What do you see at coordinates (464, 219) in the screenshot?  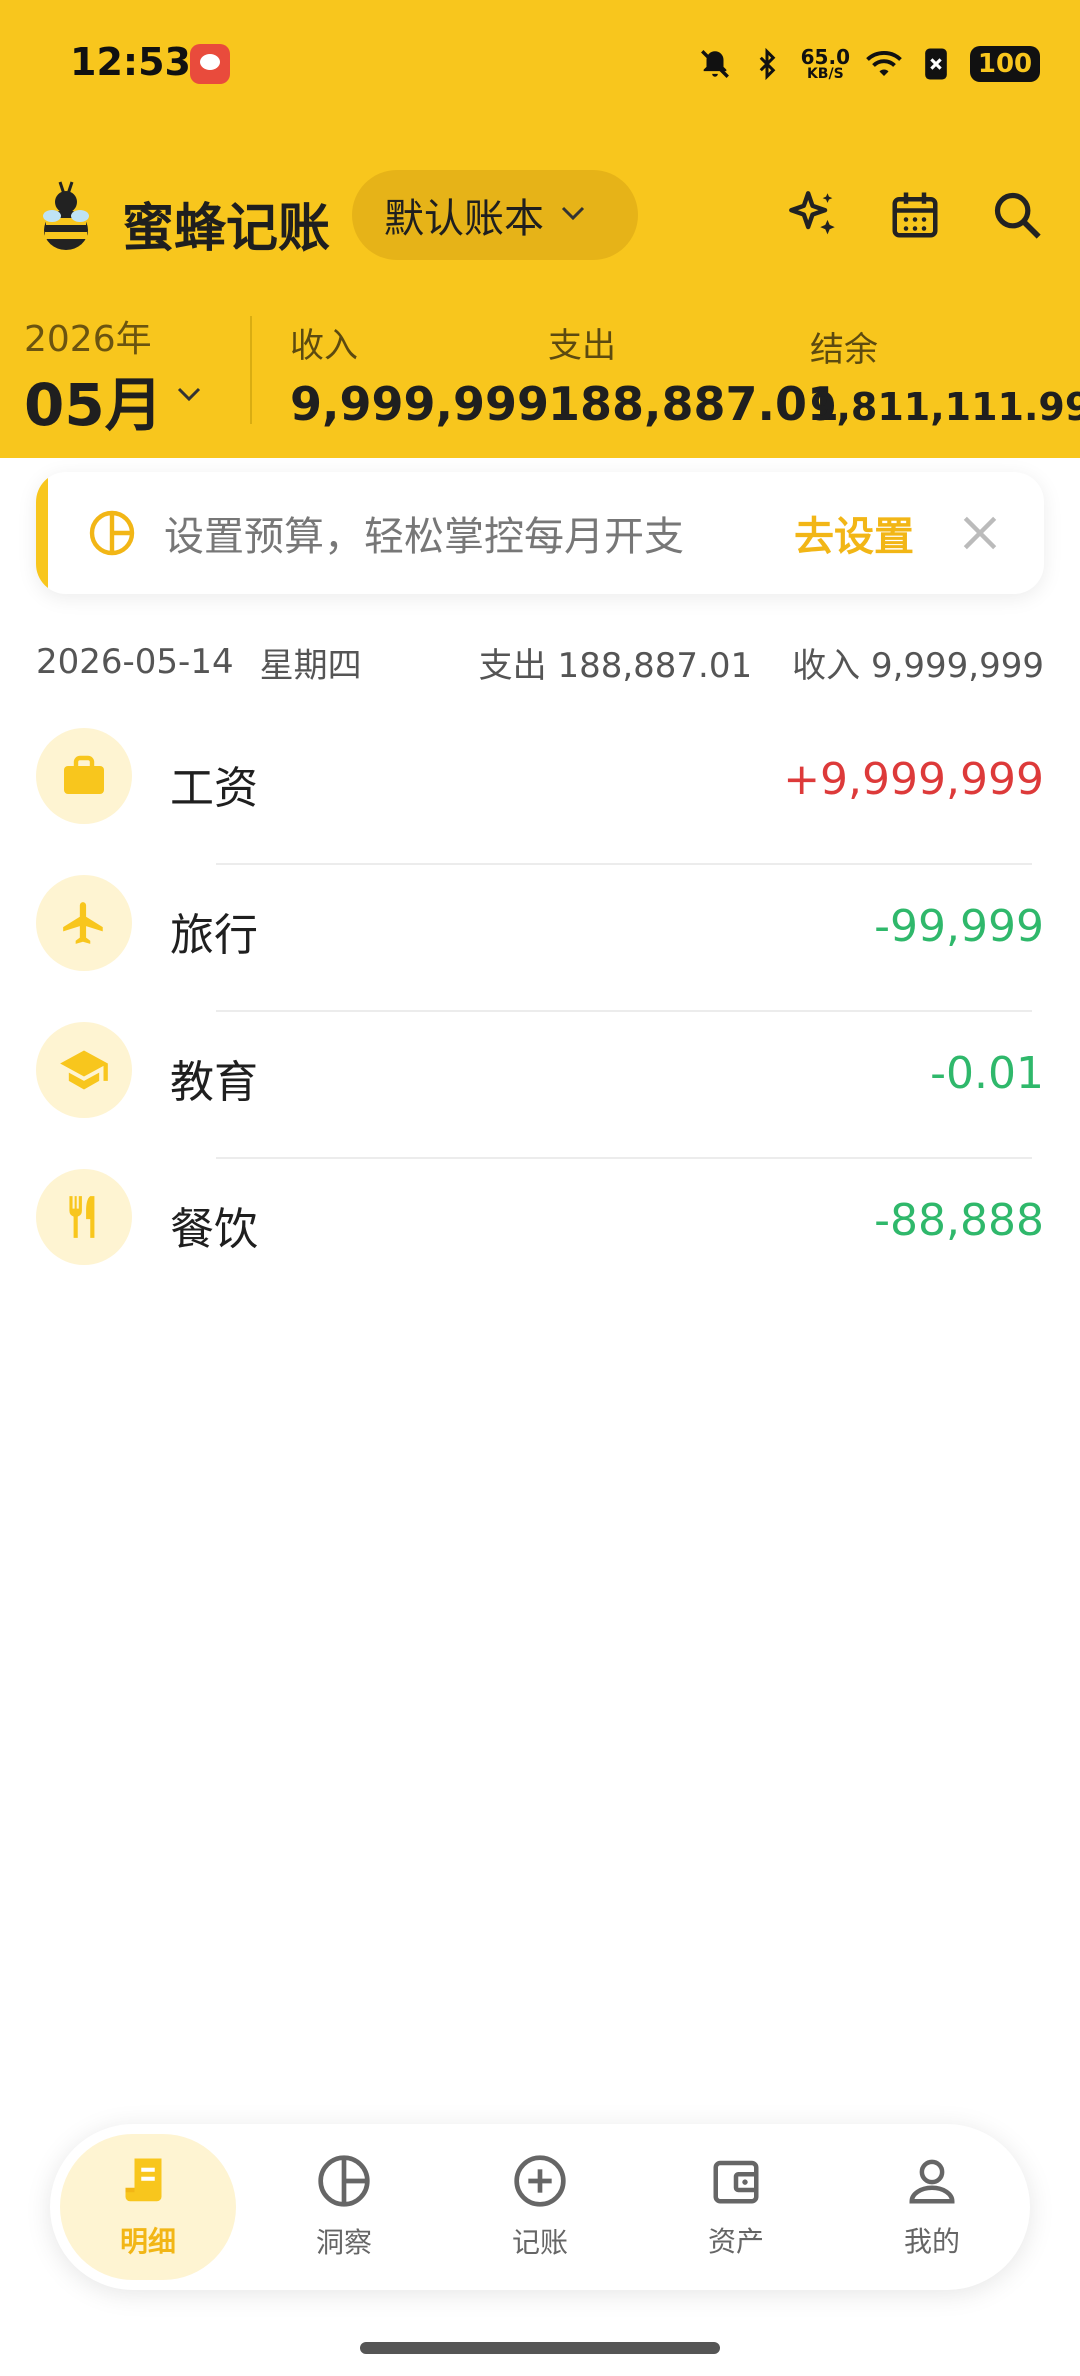 I see `account-book-label: 默认账本` at bounding box center [464, 219].